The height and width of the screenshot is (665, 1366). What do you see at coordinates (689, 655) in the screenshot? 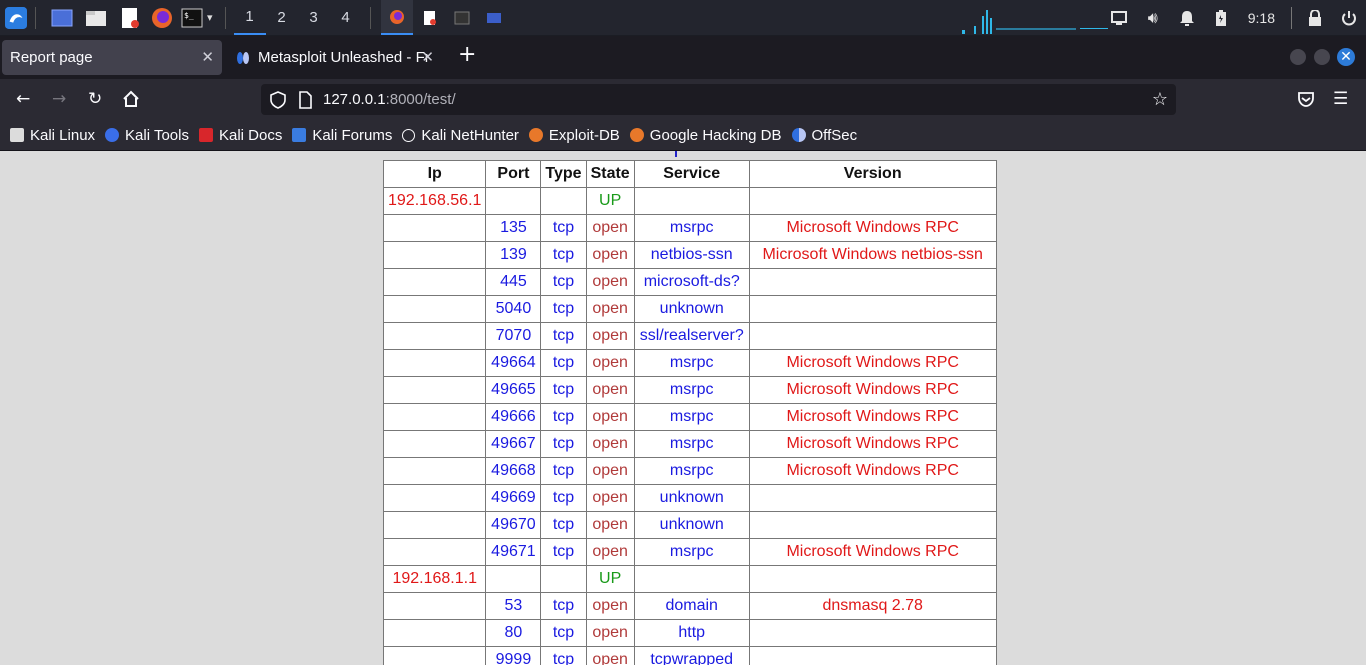
I see `table-row: 9999 tcp open tcpwrapped` at bounding box center [689, 655].